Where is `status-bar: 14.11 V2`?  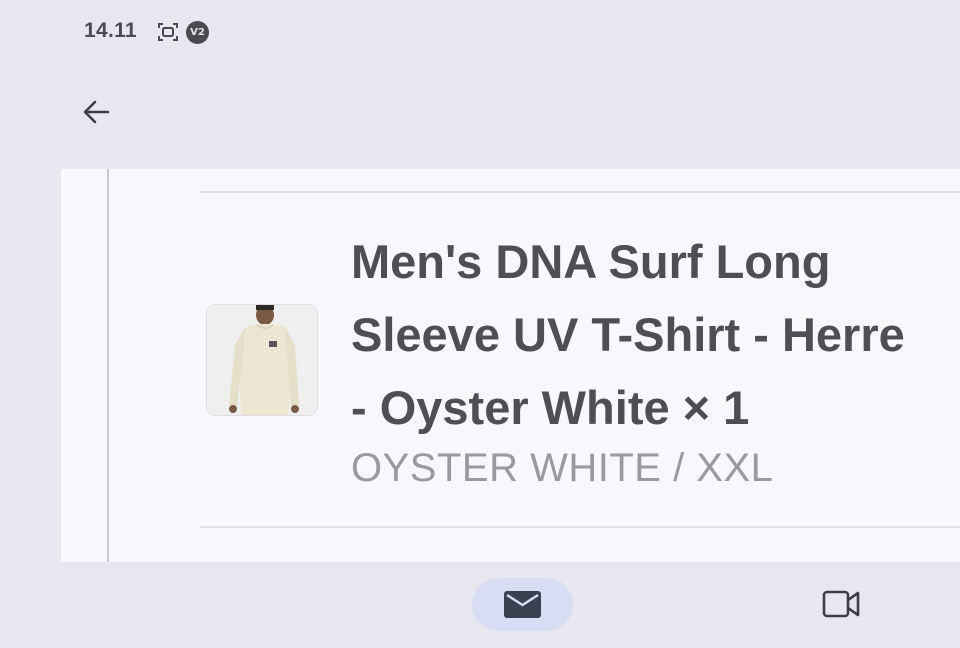
status-bar: 14.11 V2 is located at coordinates (480, 32).